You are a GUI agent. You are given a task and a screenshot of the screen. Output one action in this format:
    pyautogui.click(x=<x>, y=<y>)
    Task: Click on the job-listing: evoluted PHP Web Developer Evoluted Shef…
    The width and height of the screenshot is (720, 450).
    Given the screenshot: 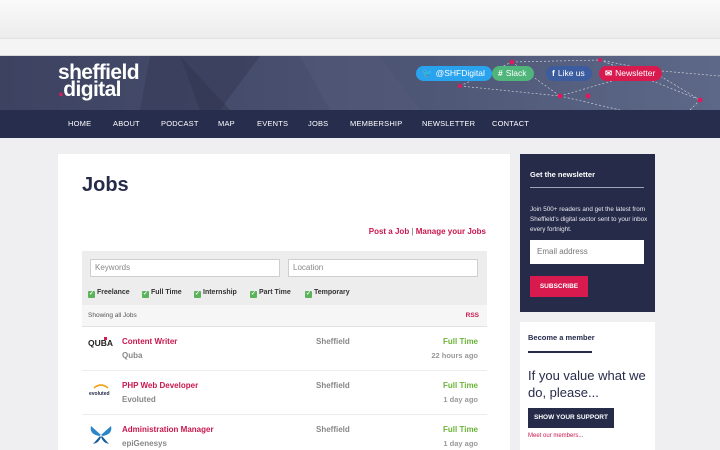 What is the action you would take?
    pyautogui.click(x=284, y=393)
    